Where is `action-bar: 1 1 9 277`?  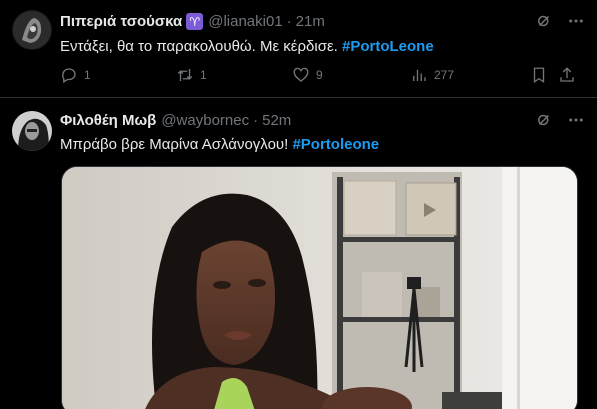
action-bar: 1 1 9 277 is located at coordinates (322, 77).